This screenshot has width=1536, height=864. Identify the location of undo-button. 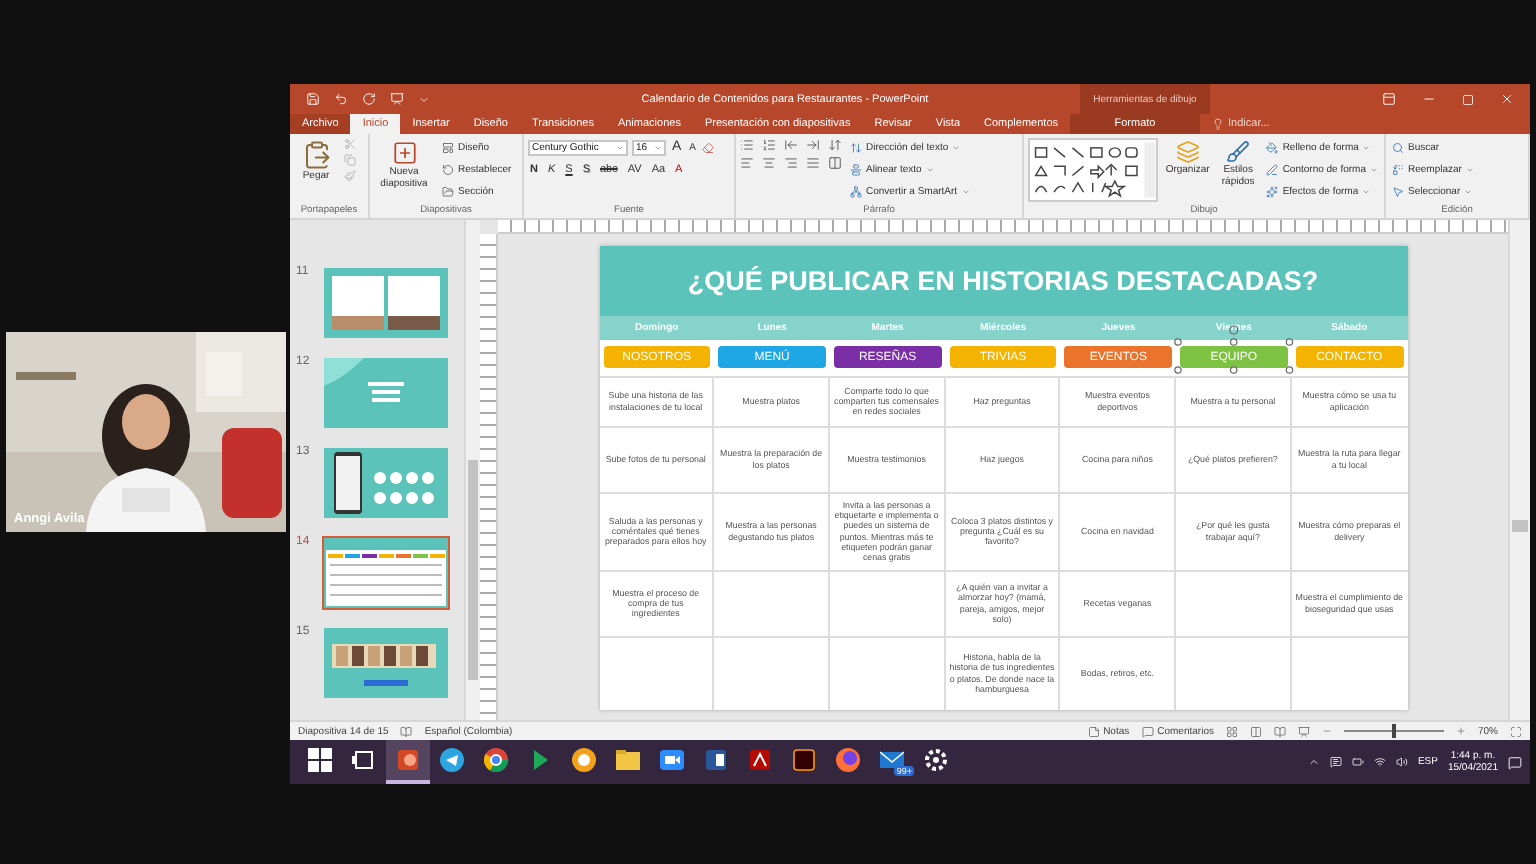
(341, 99).